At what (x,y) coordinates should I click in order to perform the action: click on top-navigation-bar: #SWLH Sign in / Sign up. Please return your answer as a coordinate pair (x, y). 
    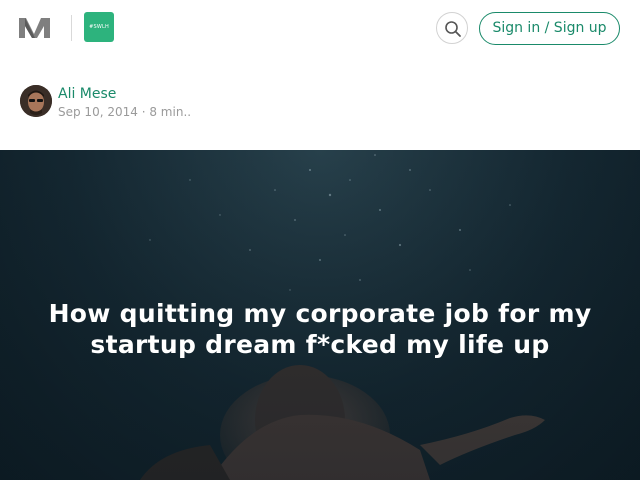
    Looking at the image, I should click on (320, 30).